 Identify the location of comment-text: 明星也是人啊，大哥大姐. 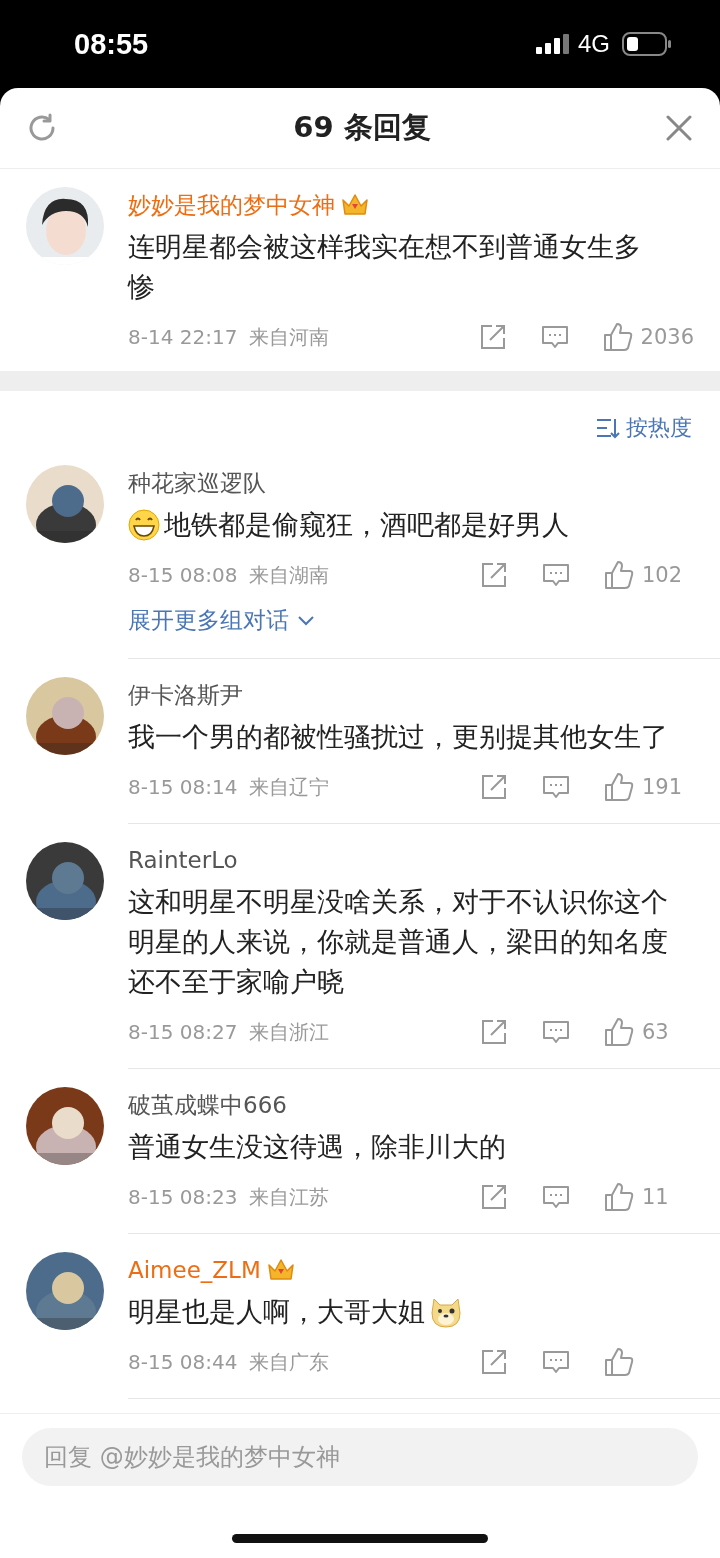
(276, 1312).